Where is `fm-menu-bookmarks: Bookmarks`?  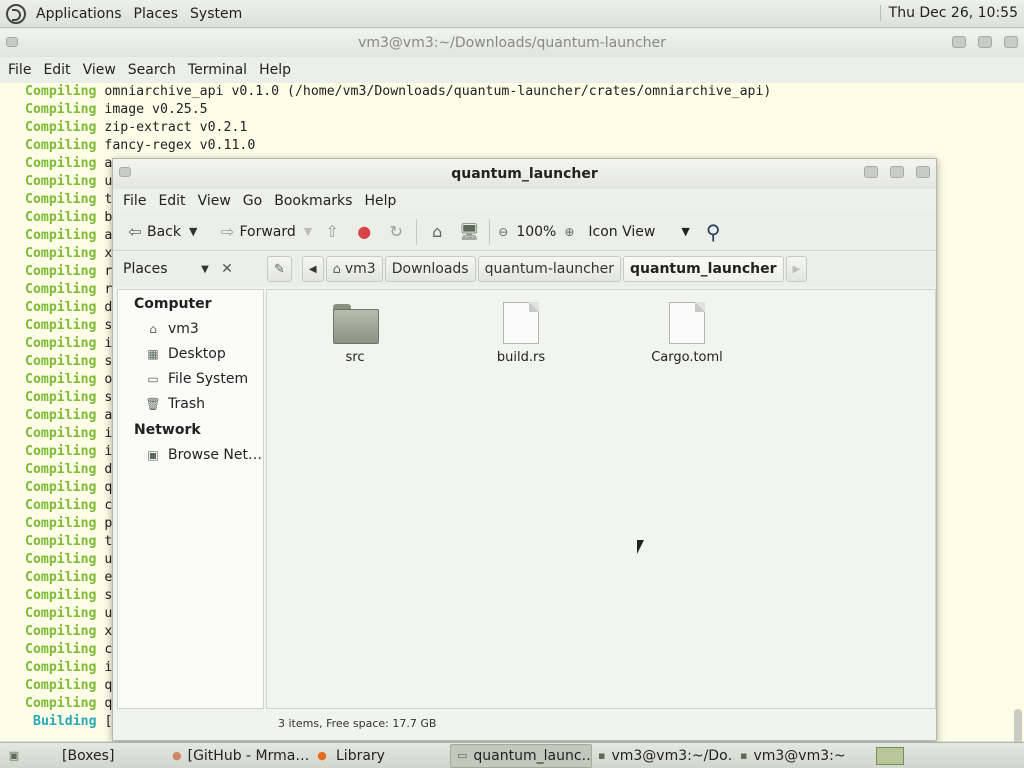 fm-menu-bookmarks: Bookmarks is located at coordinates (313, 201).